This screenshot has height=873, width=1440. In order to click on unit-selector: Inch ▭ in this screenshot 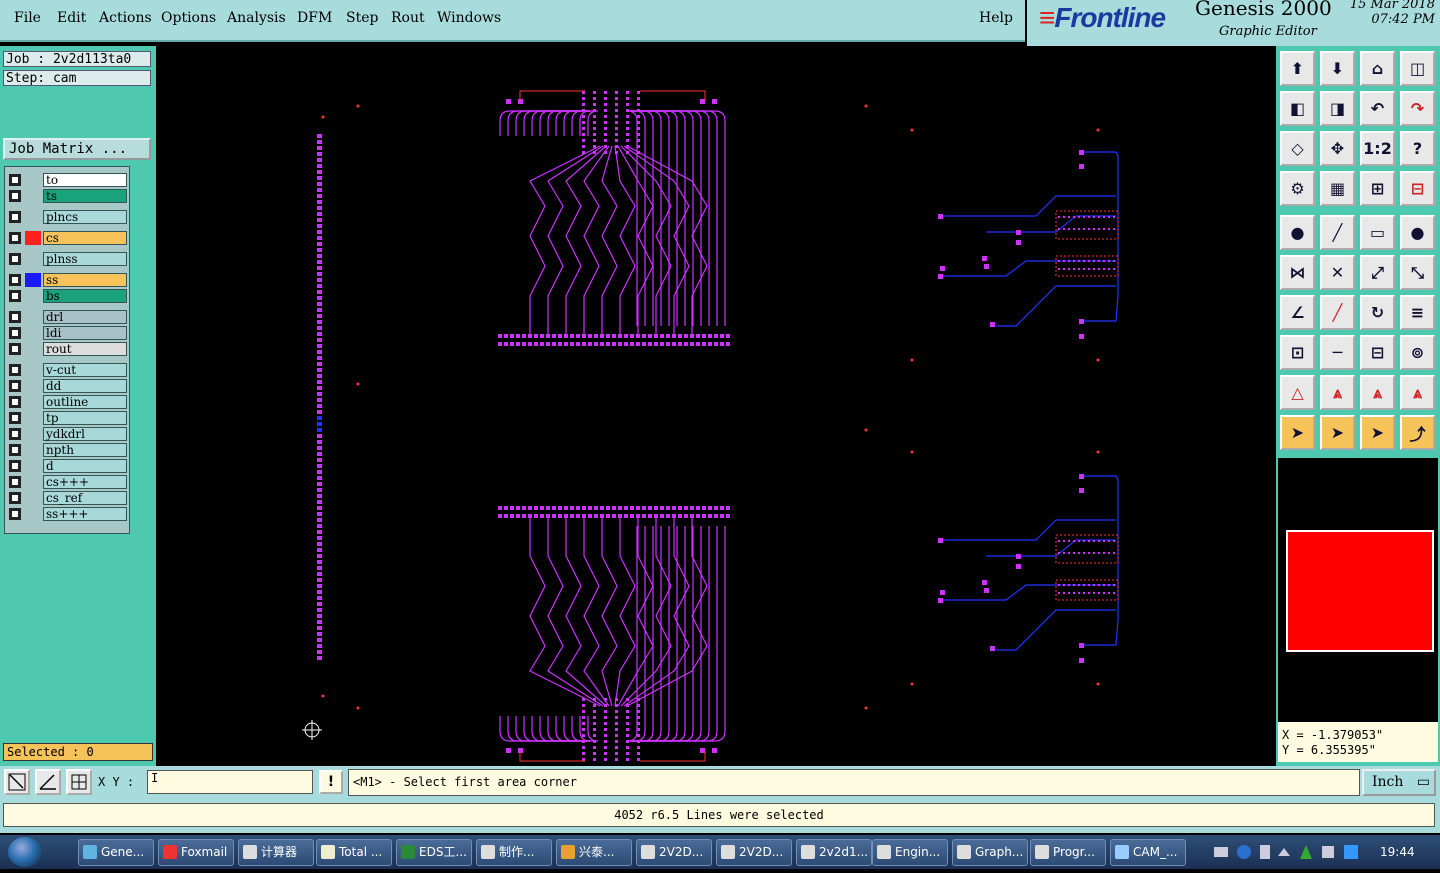, I will do `click(1399, 782)`.